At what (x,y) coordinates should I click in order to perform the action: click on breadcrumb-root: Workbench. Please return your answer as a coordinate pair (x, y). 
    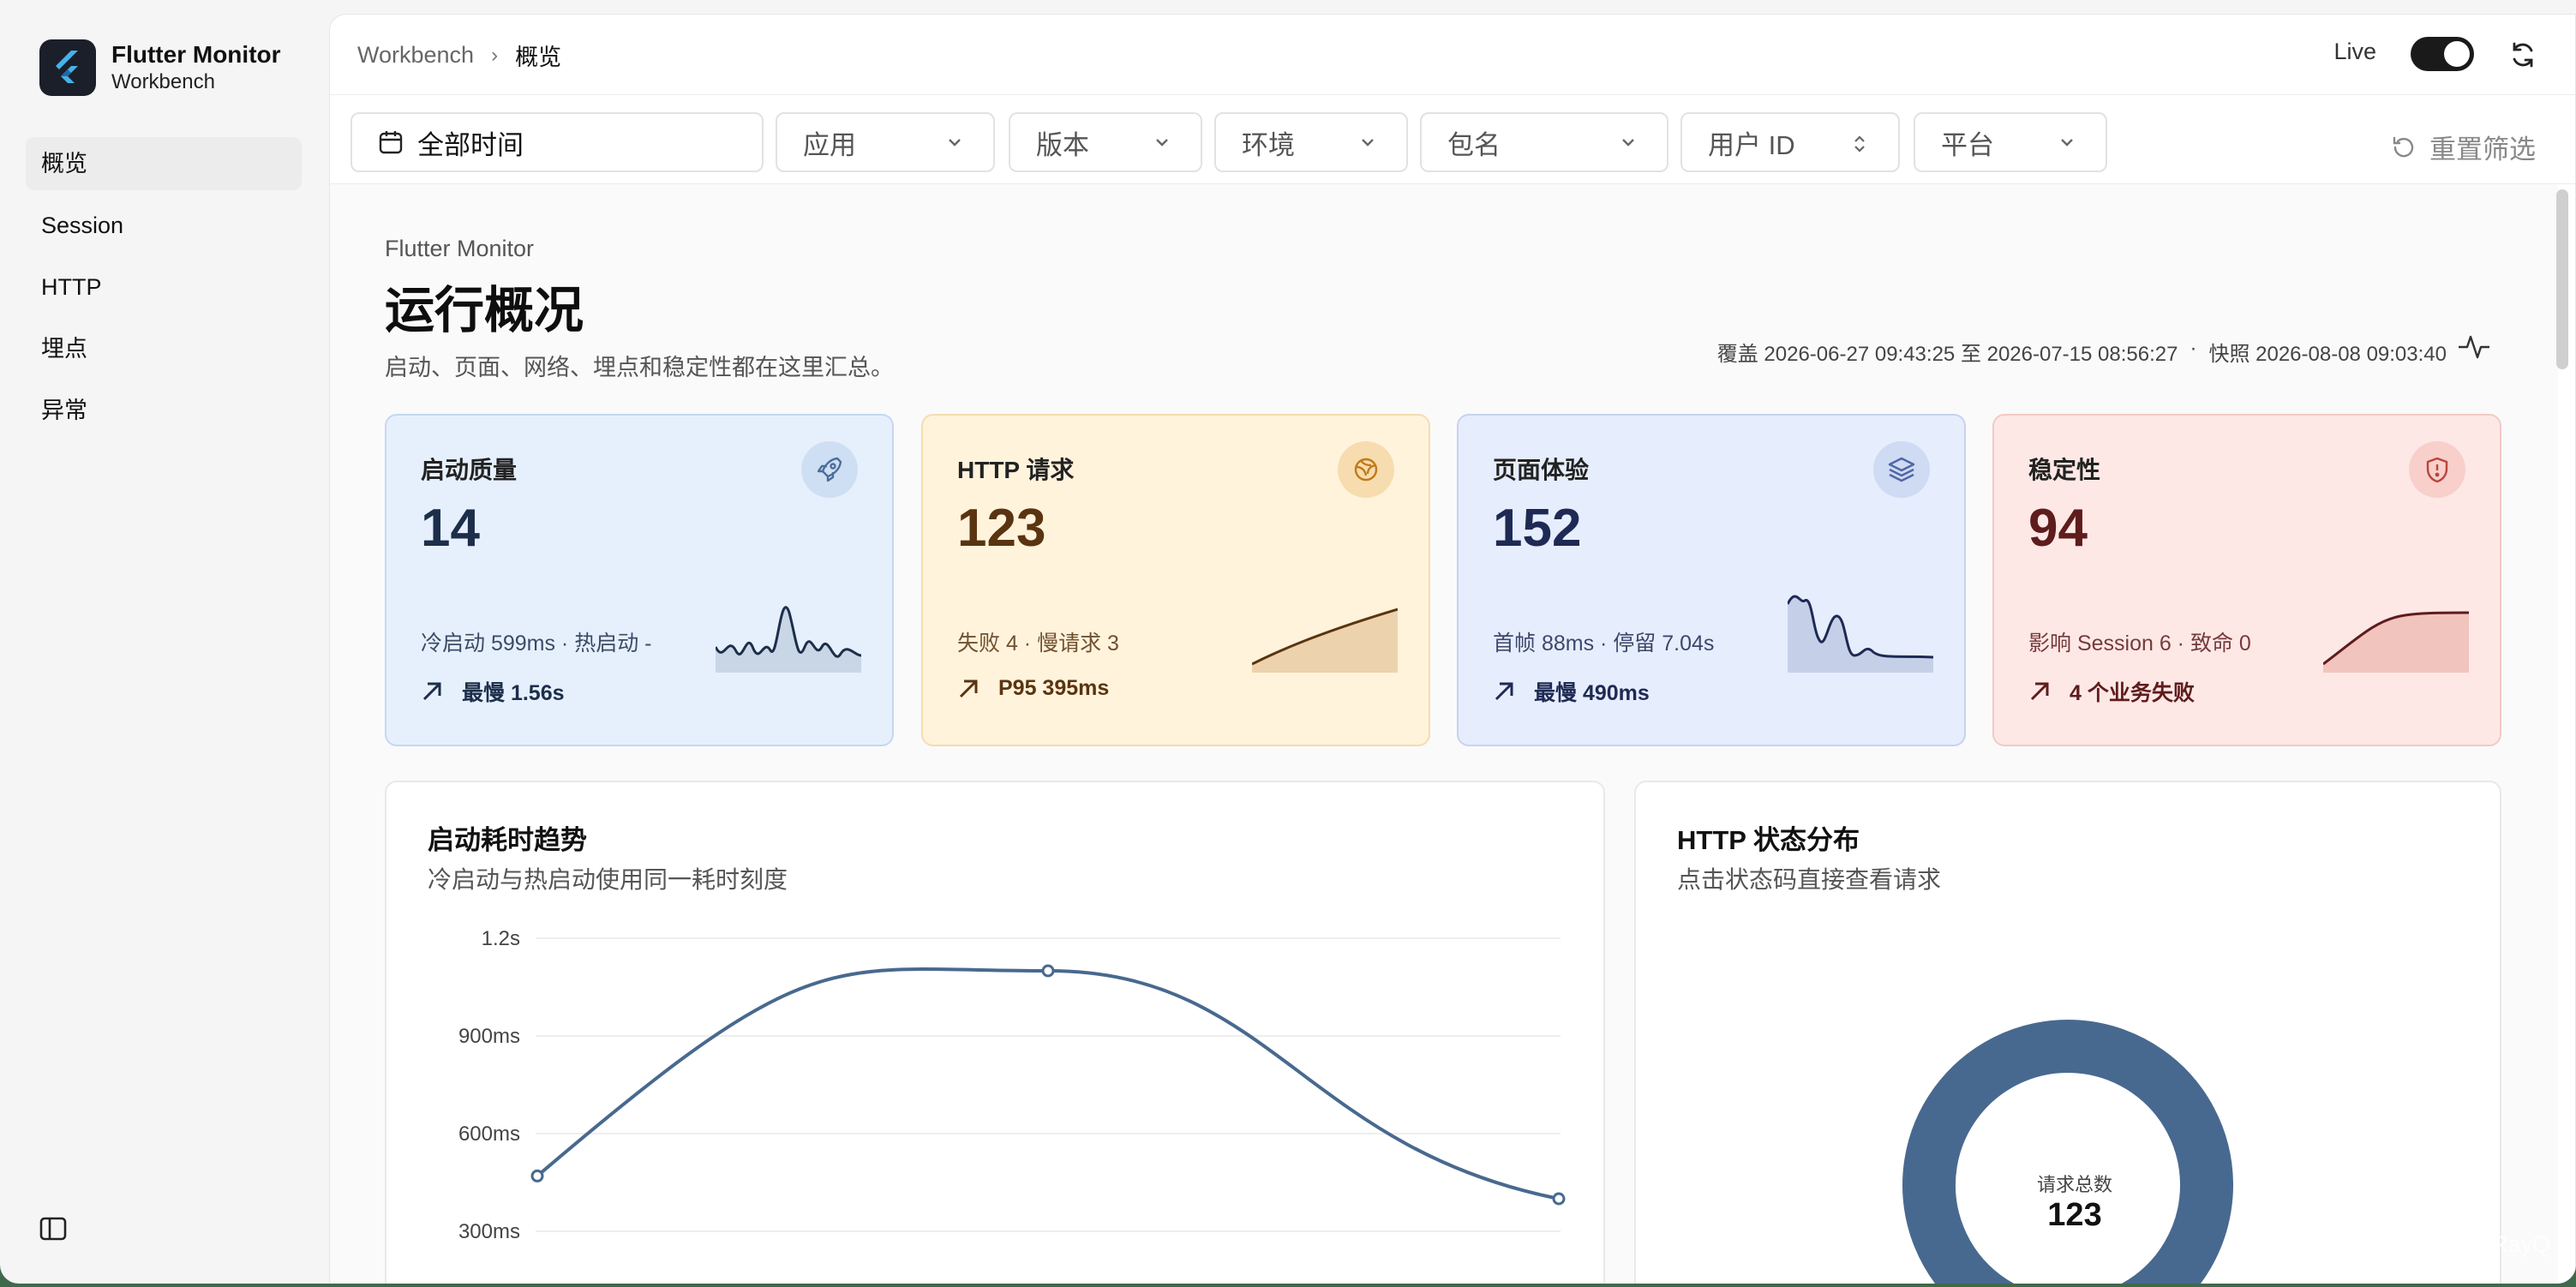
    Looking at the image, I should click on (415, 55).